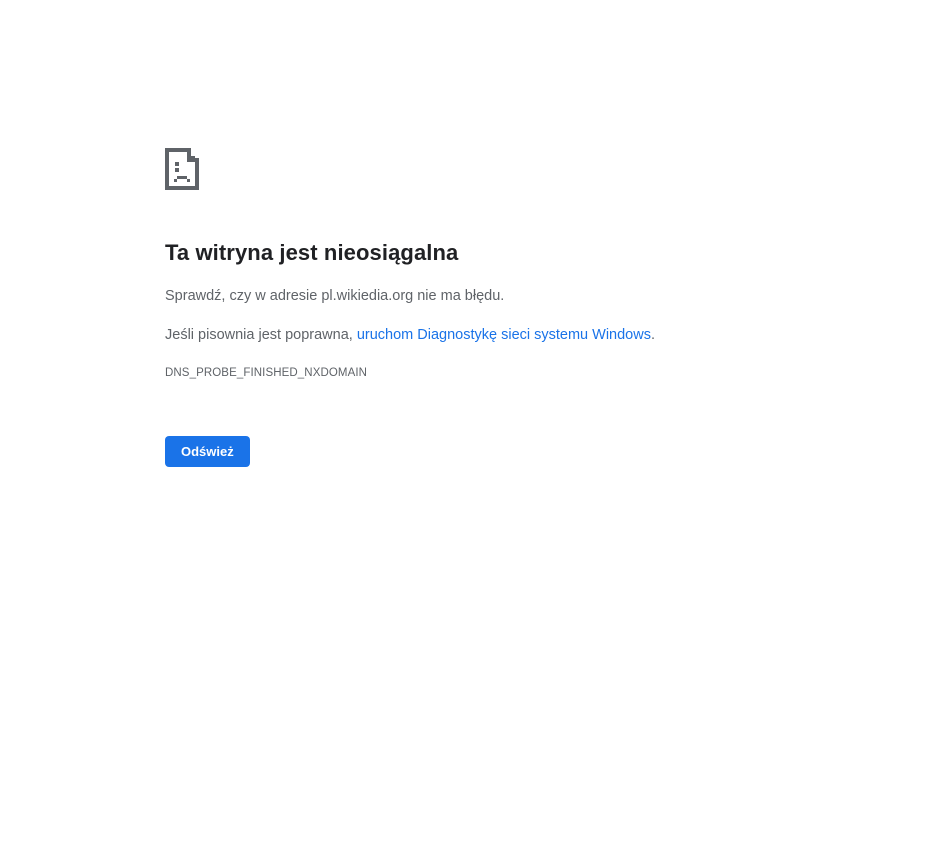 Image resolution: width=929 pixels, height=843 pixels. I want to click on spelling-message-prefix: Jeśli pisownia jest poprawna,, so click(261, 335).